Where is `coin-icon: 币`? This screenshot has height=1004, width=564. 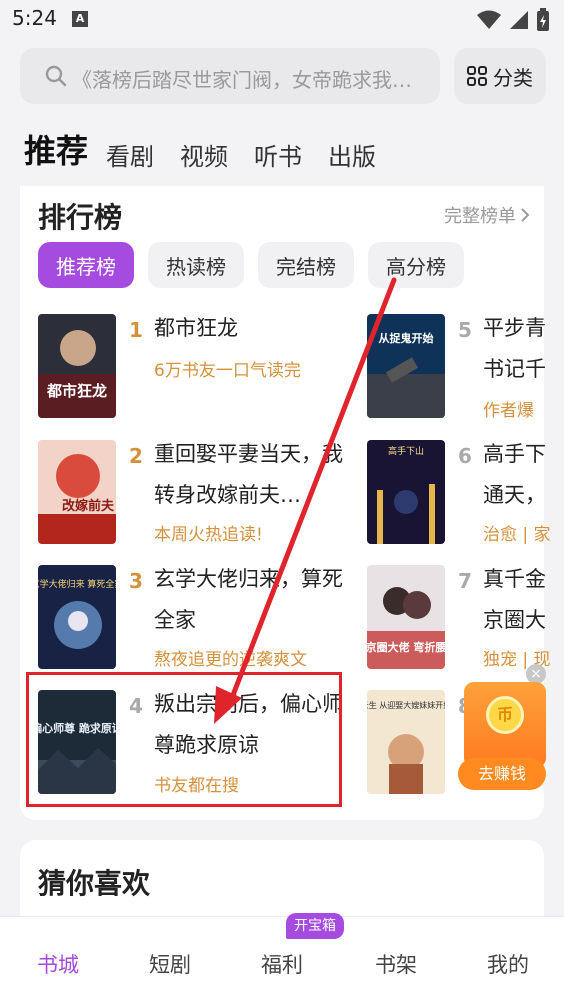
coin-icon: 币 is located at coordinates (505, 715).